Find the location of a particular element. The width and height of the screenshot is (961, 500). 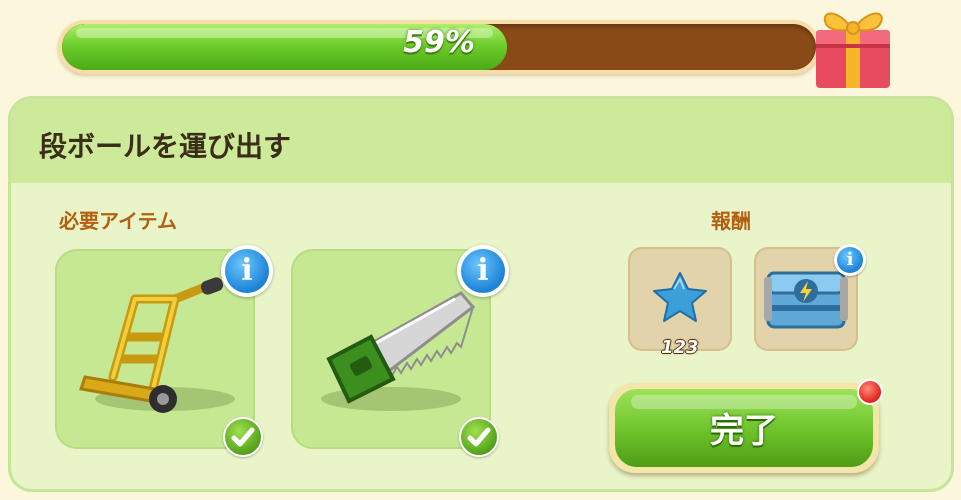

task-title: 段ボールを運び出す is located at coordinates (165, 146).